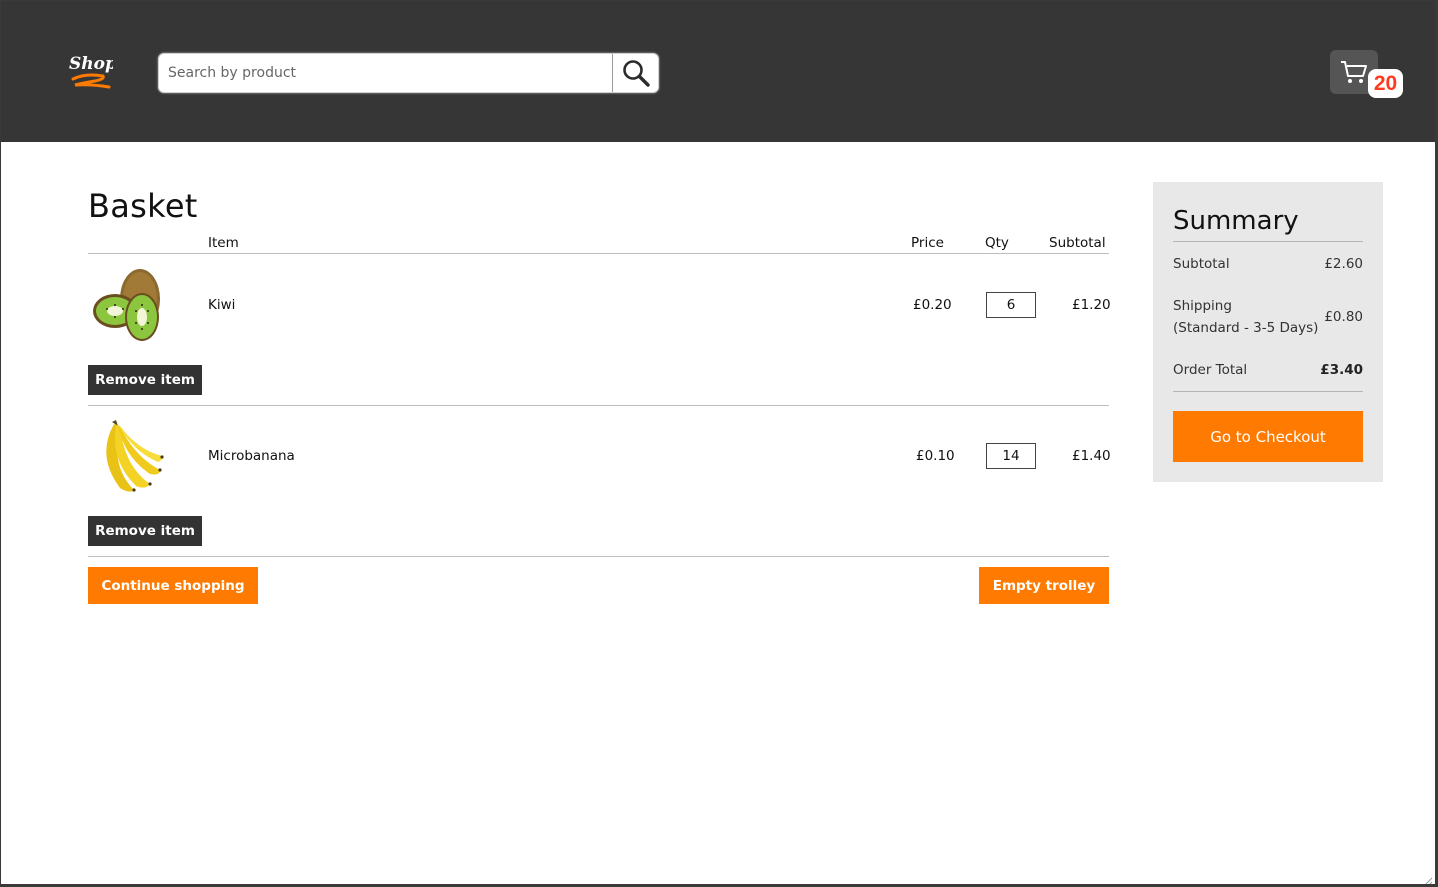  What do you see at coordinates (1343, 317) in the screenshot?
I see `shipping-value: £0.80` at bounding box center [1343, 317].